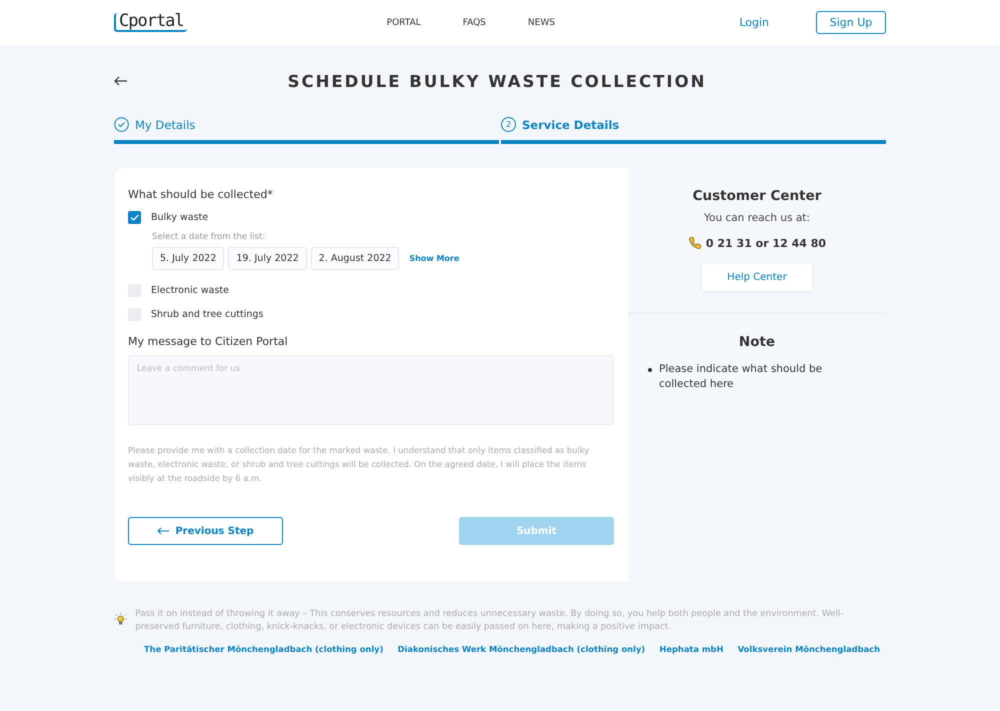  I want to click on left-arrow-icon, so click(163, 531).